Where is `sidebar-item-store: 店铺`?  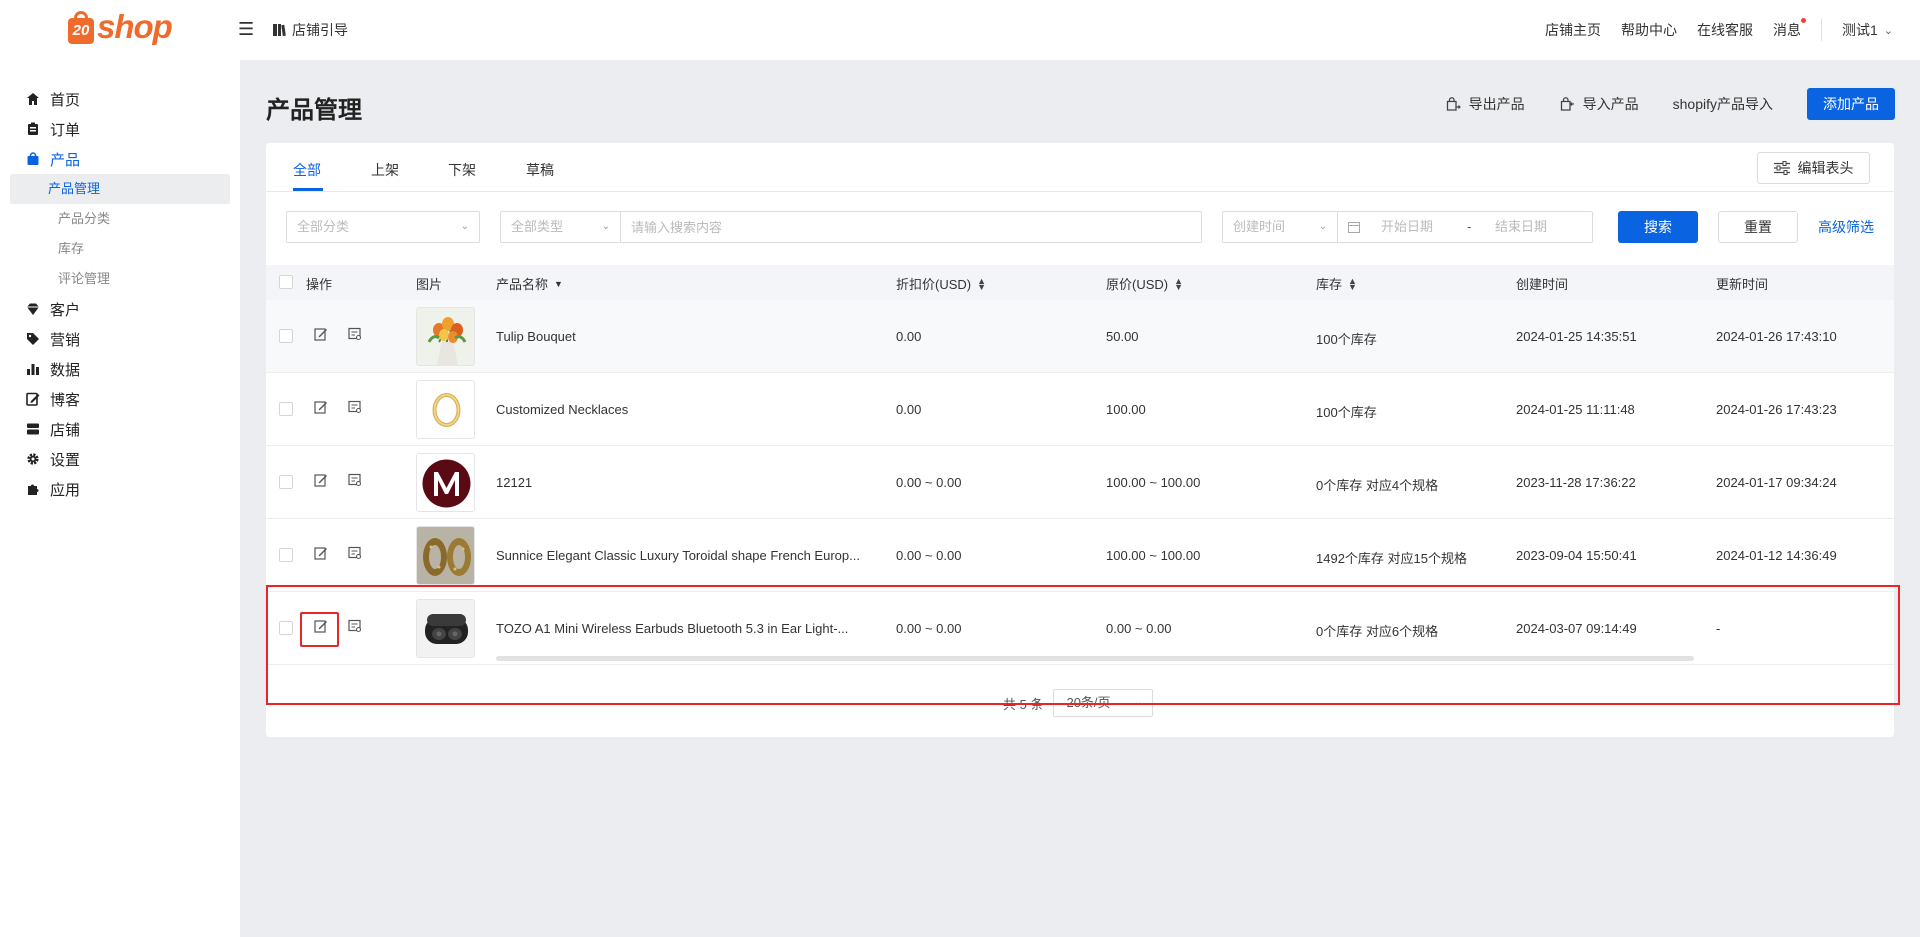 sidebar-item-store: 店铺 is located at coordinates (120, 429).